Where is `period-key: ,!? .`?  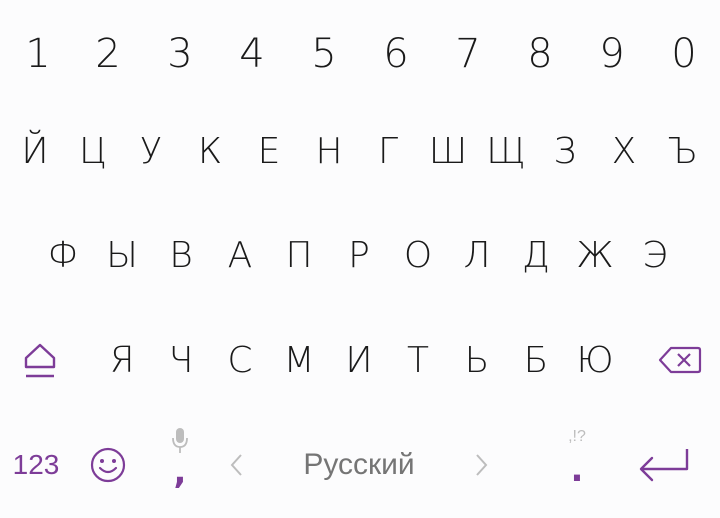
period-key: ,!? . is located at coordinates (577, 466).